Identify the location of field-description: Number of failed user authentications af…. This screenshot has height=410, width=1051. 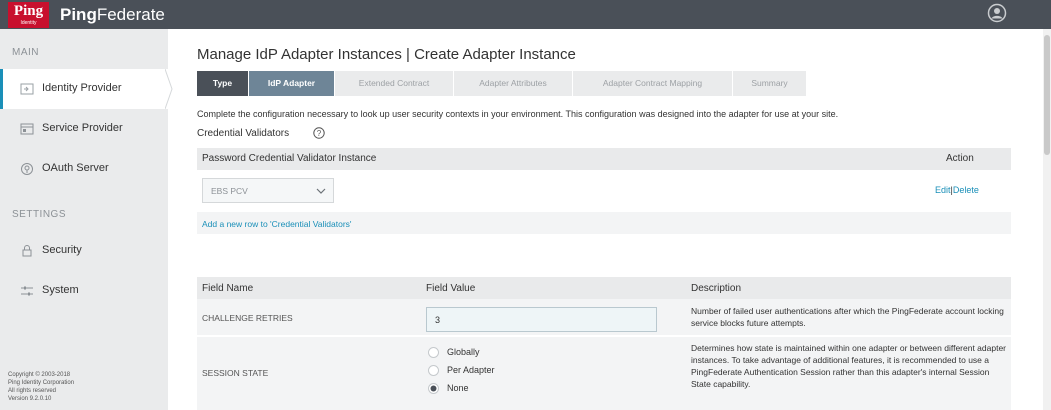
(847, 317).